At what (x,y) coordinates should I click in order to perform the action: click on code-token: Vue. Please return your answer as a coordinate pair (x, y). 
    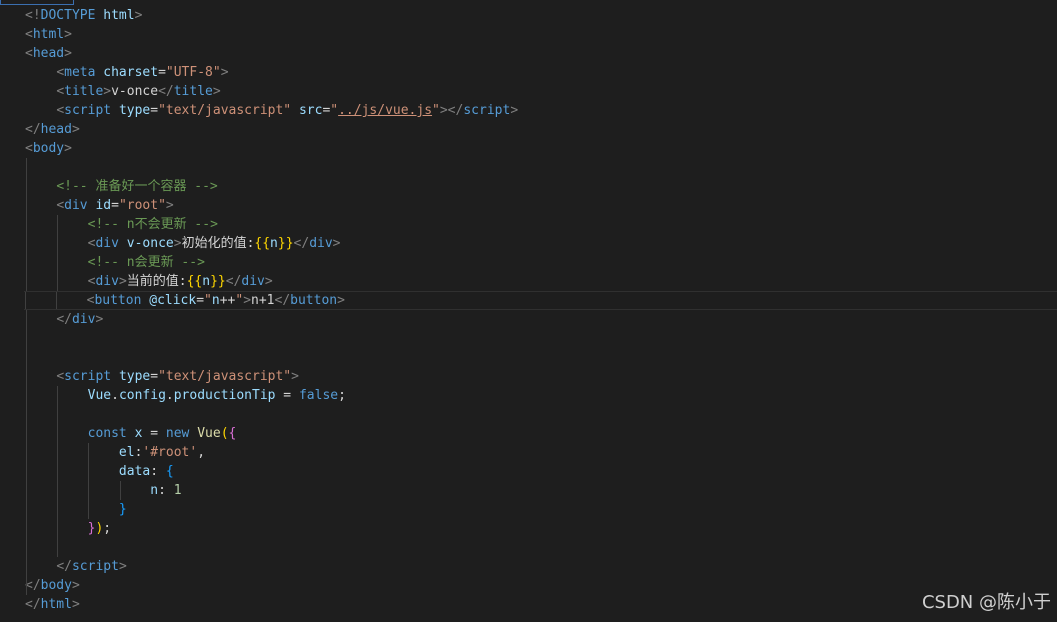
    Looking at the image, I should click on (209, 433).